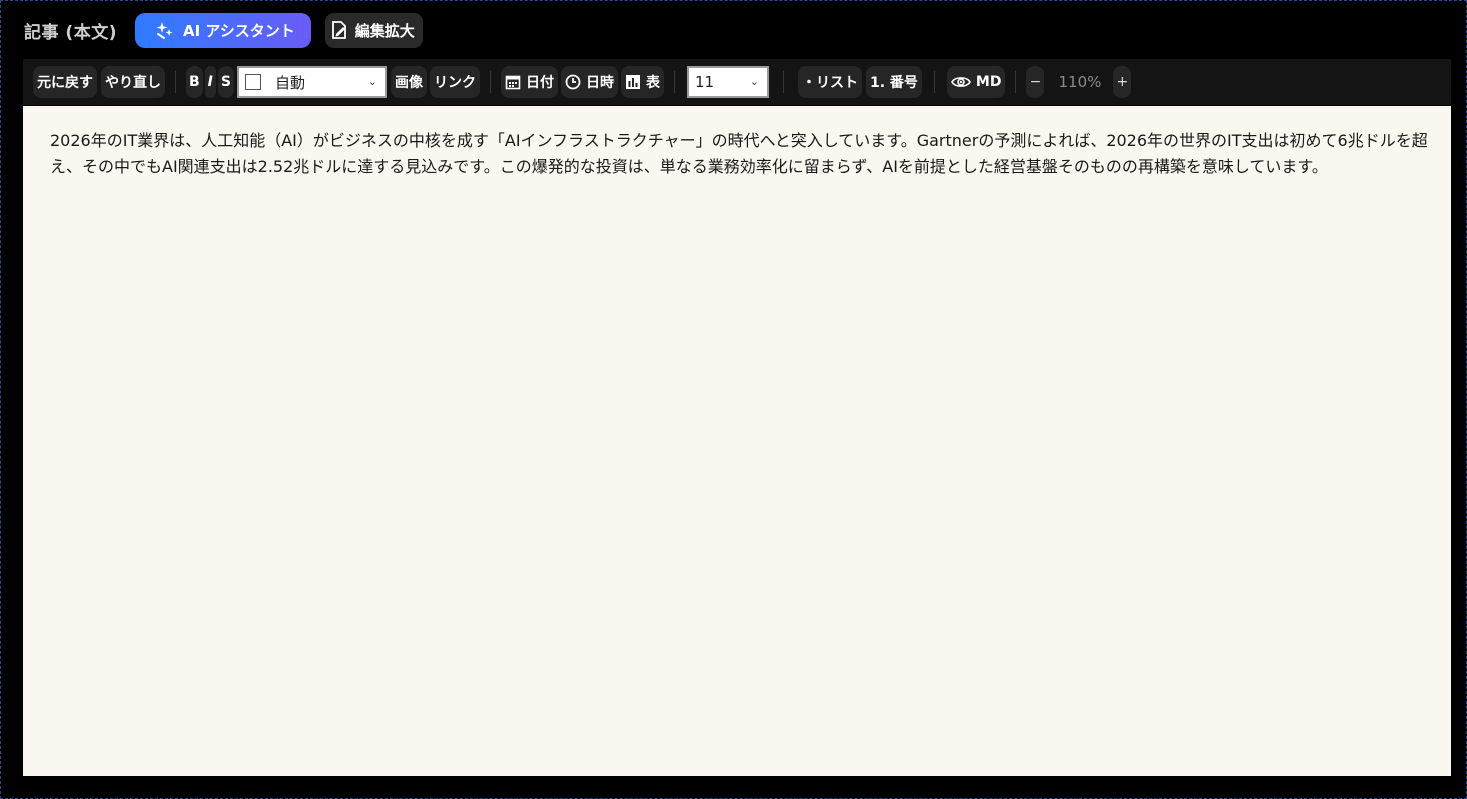  I want to click on redo-button: やり直し, so click(133, 82).